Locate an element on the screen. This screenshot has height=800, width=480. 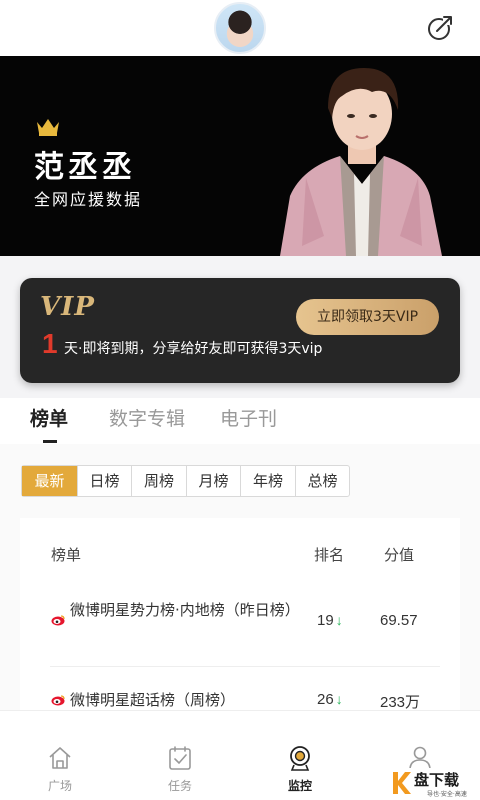
period-filter: 最新 日榜 周榜 月榜 年榜 总榜 is located at coordinates (185, 481).